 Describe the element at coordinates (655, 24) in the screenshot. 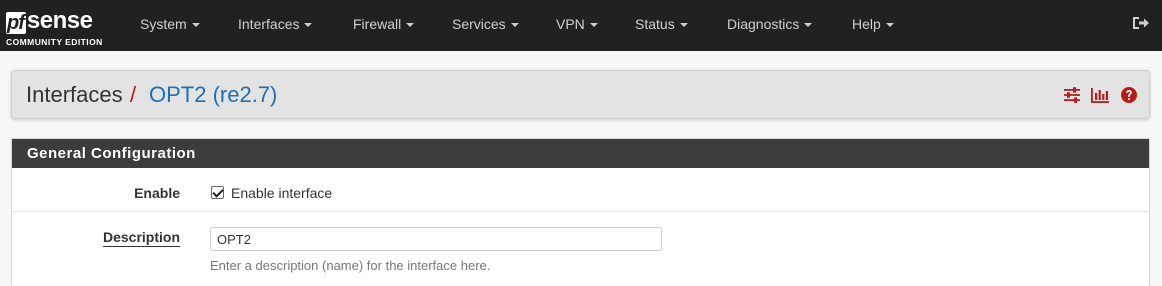

I see `nav-status-label: Status` at that location.